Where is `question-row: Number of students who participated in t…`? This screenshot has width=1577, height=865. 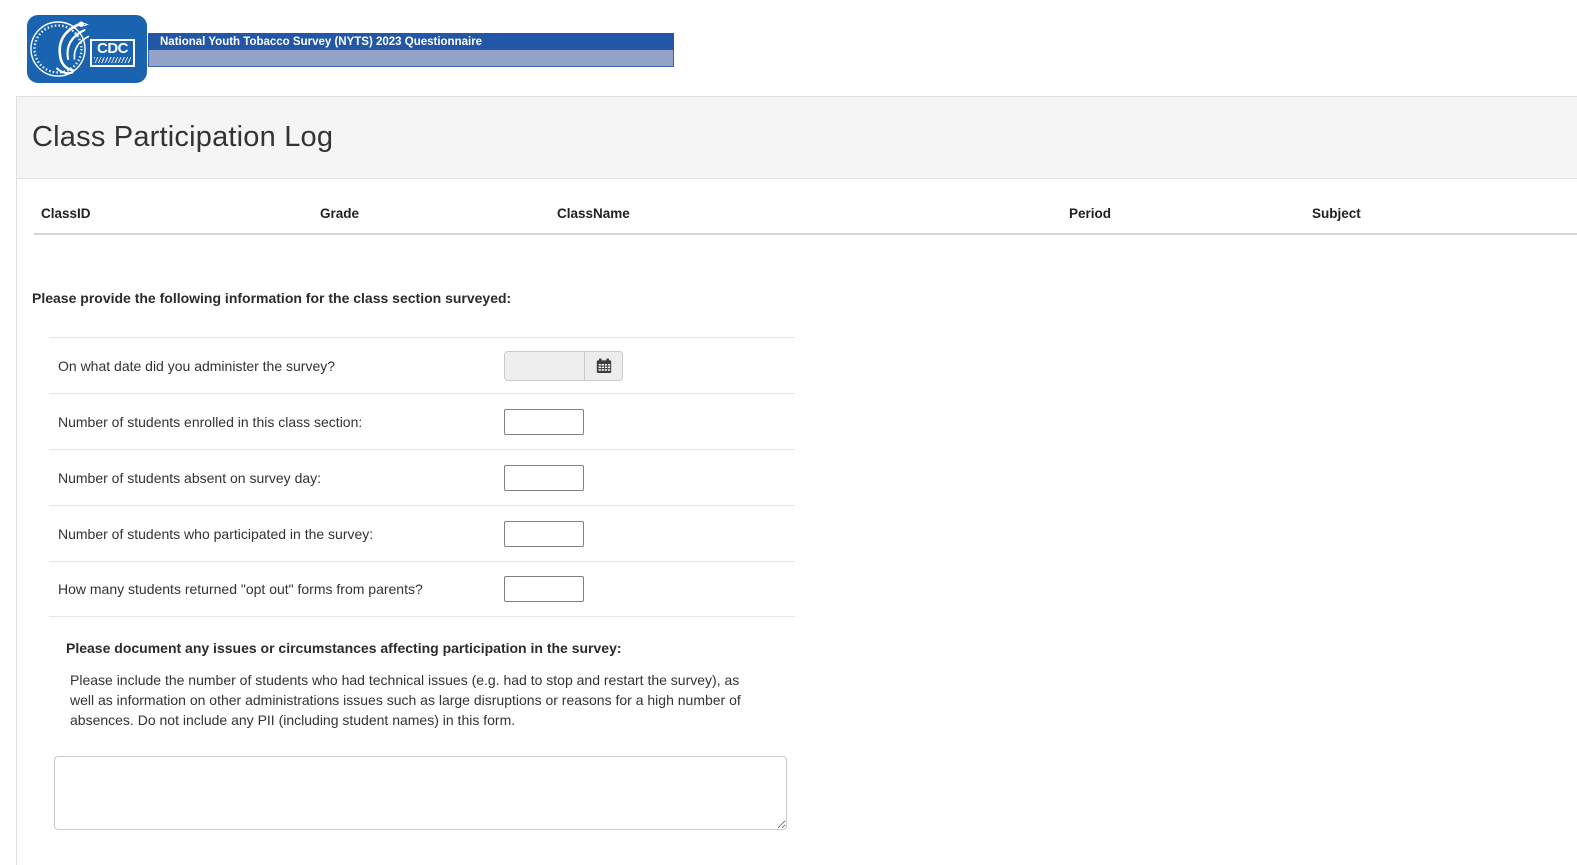
question-row: Number of students who participated in t… is located at coordinates (422, 533).